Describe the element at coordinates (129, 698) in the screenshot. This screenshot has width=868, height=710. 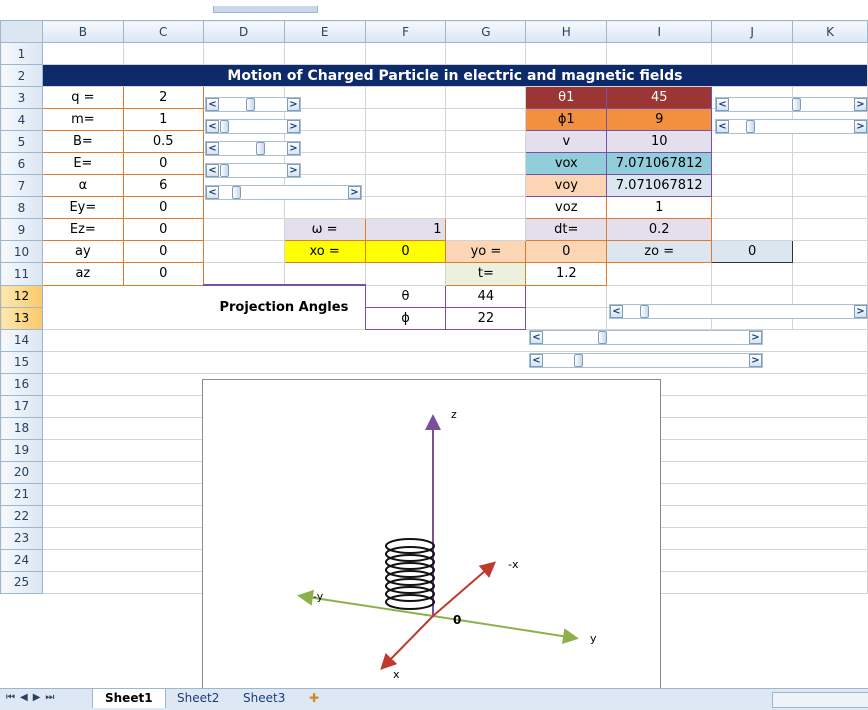
I see `tab-sheet1: Sheet1` at that location.